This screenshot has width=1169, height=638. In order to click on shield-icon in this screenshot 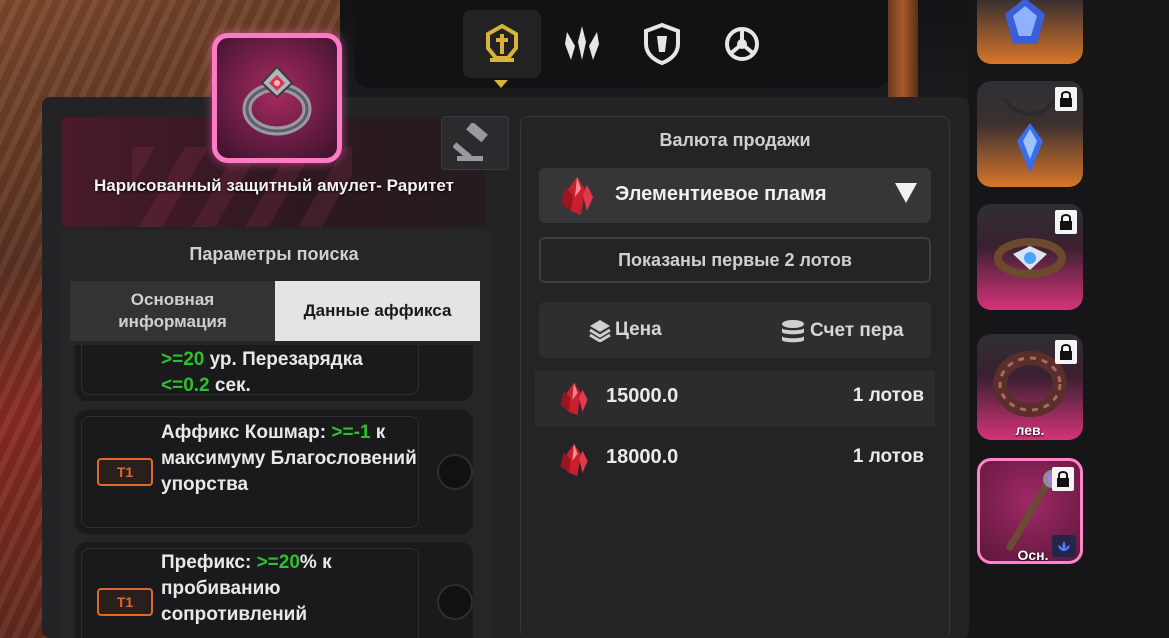, I will do `click(662, 44)`.